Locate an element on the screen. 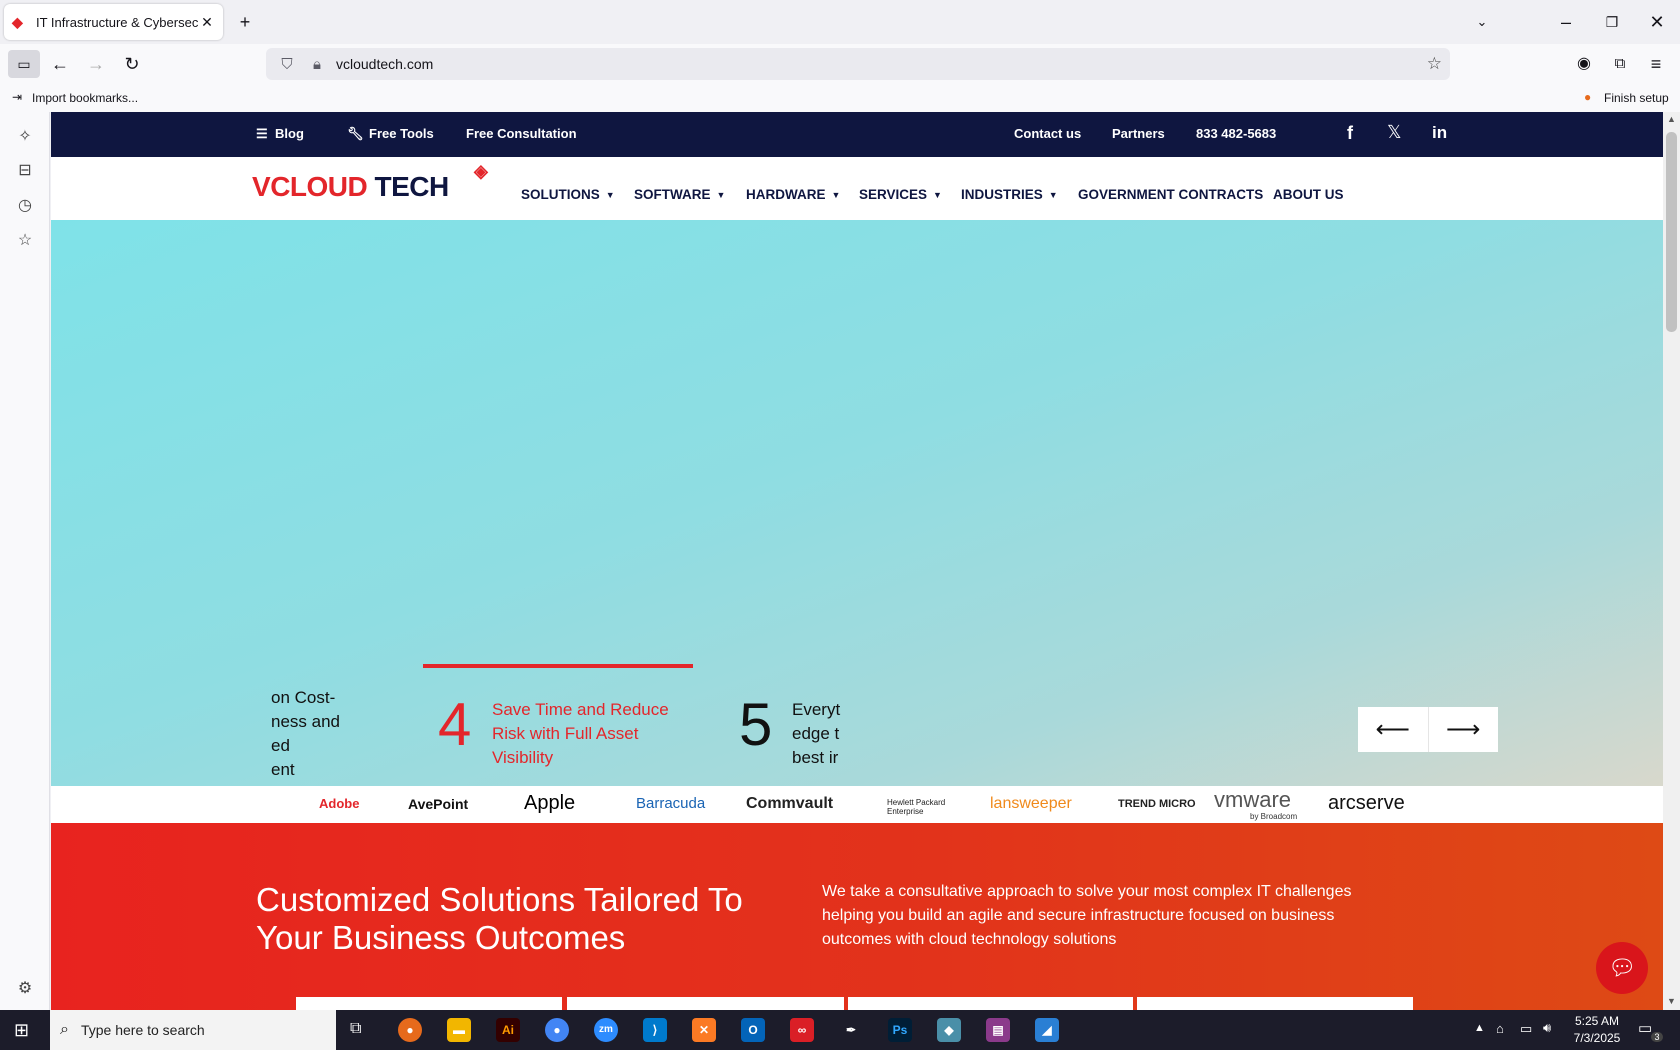 The width and height of the screenshot is (1680, 1050). xampp-icon: ✕ is located at coordinates (704, 1030).